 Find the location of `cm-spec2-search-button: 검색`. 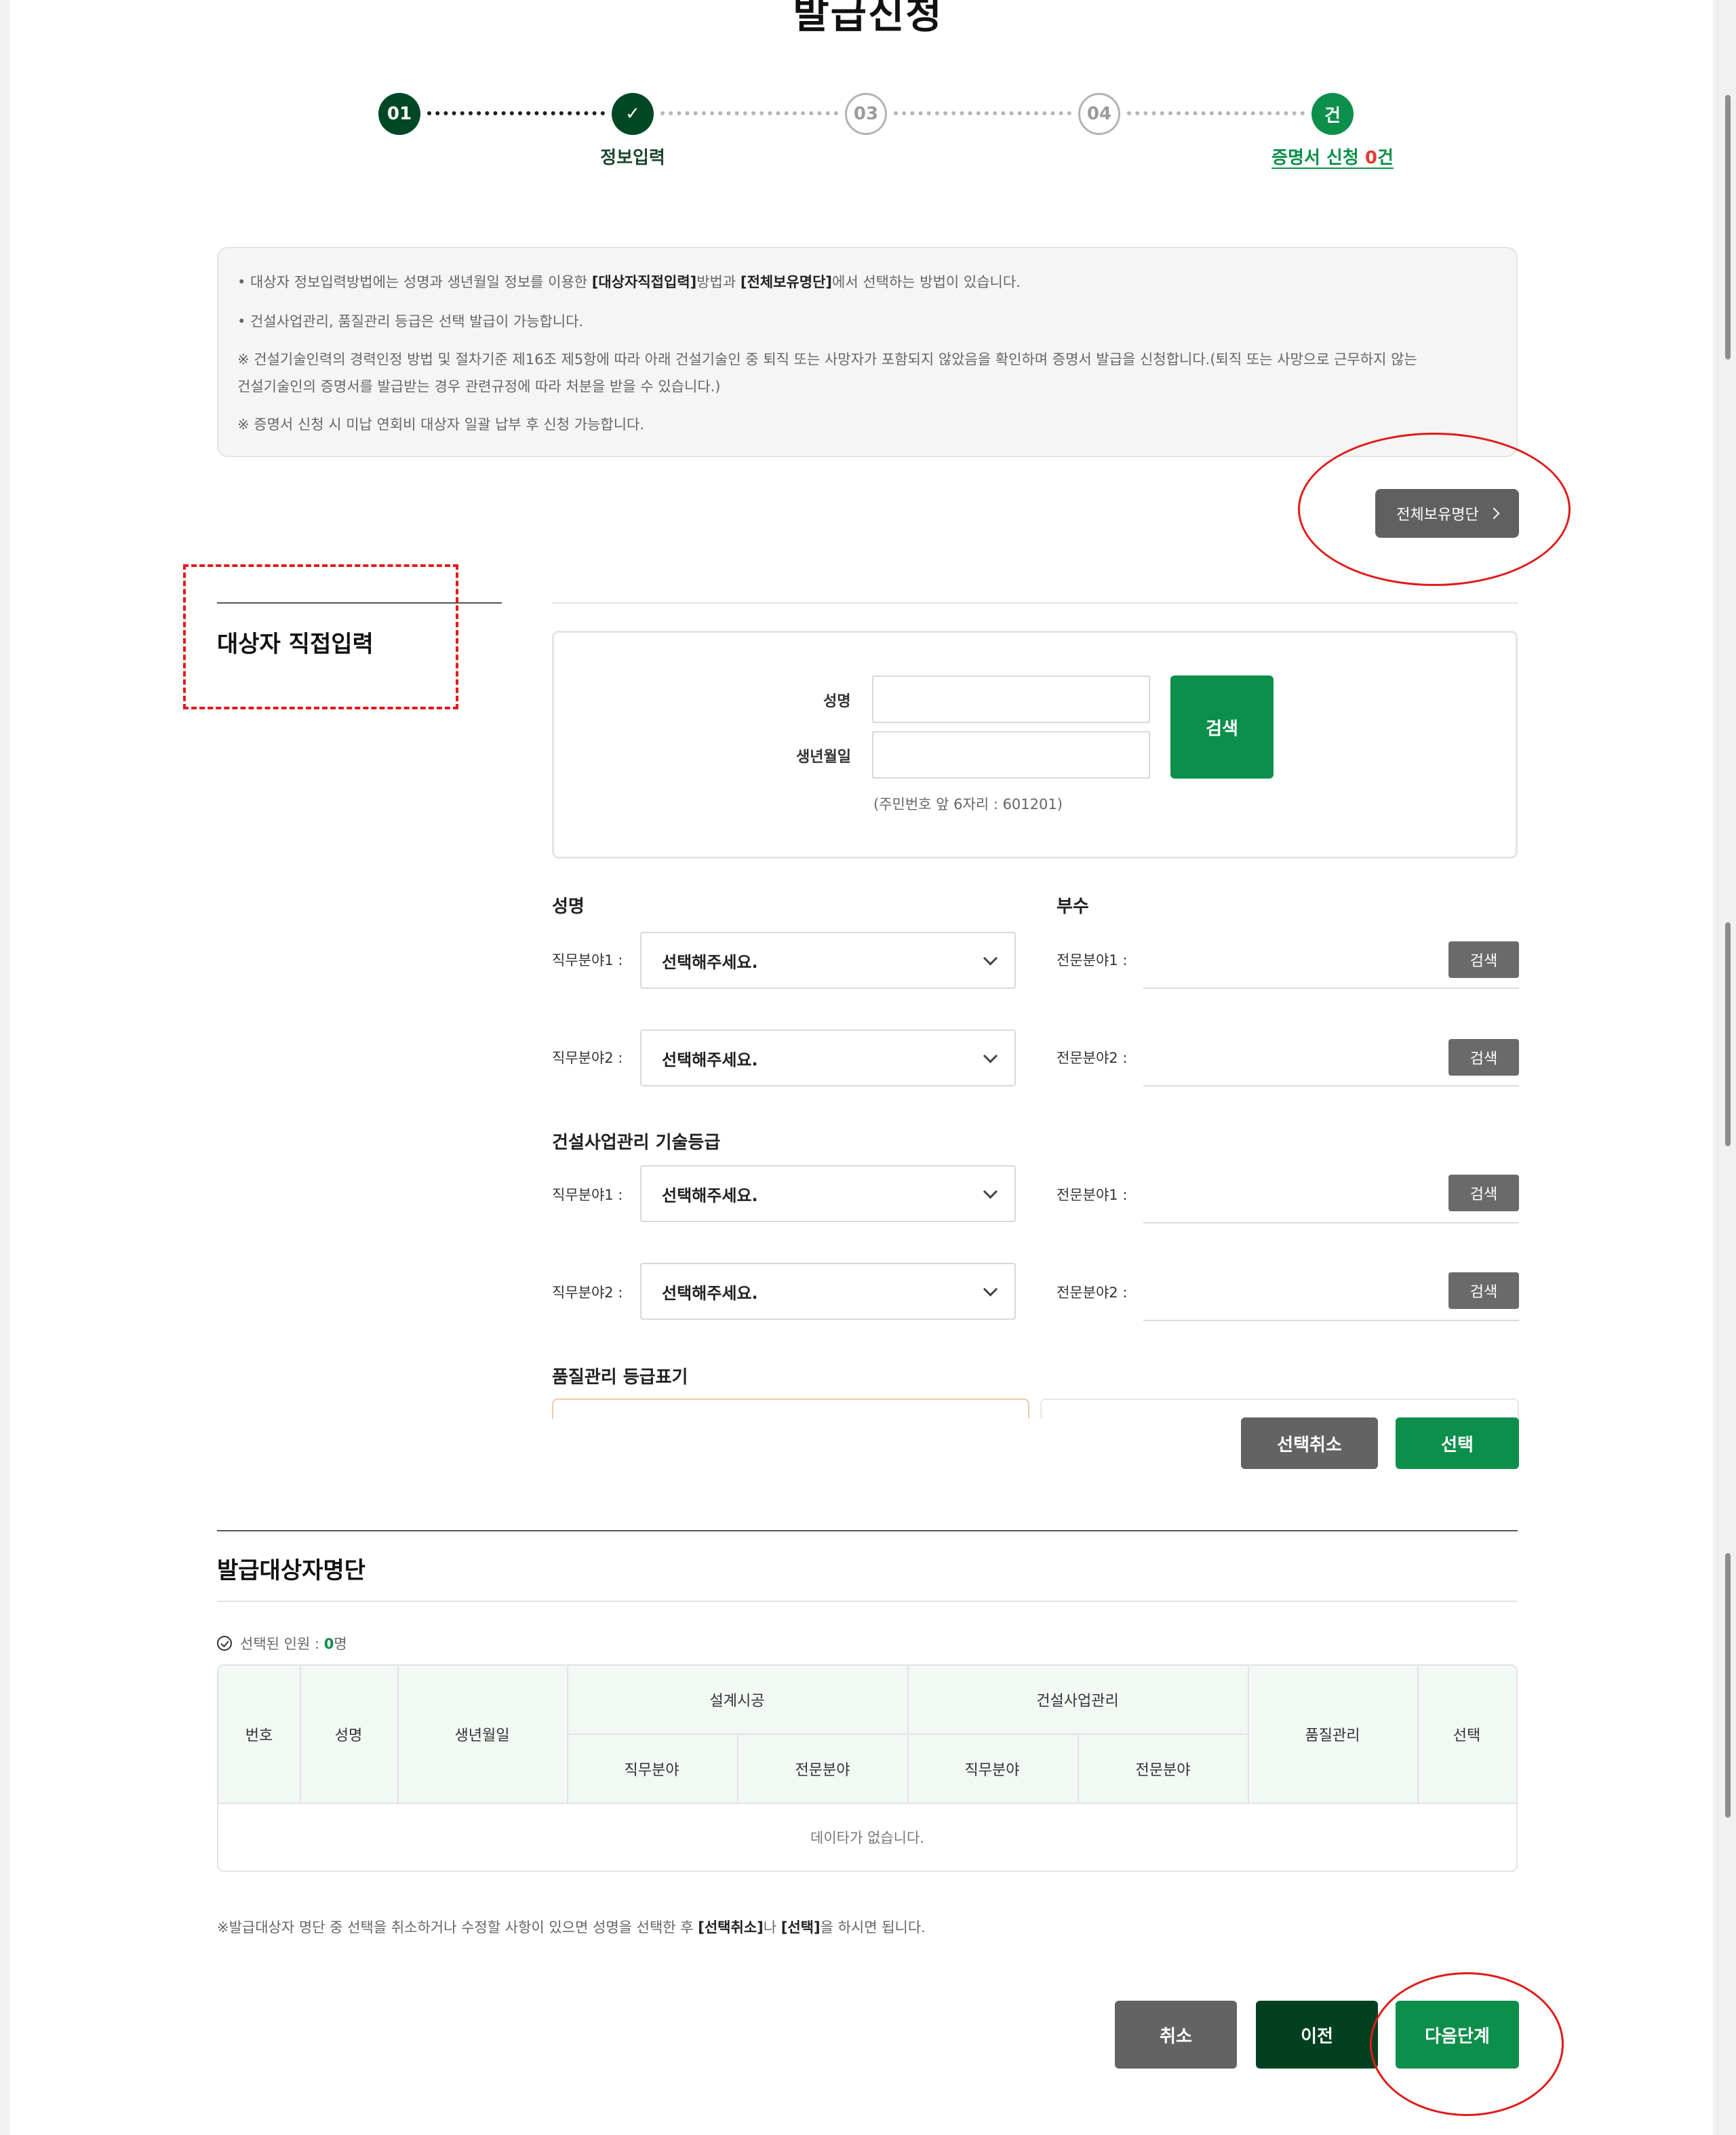

cm-spec2-search-button: 검색 is located at coordinates (1483, 1290).